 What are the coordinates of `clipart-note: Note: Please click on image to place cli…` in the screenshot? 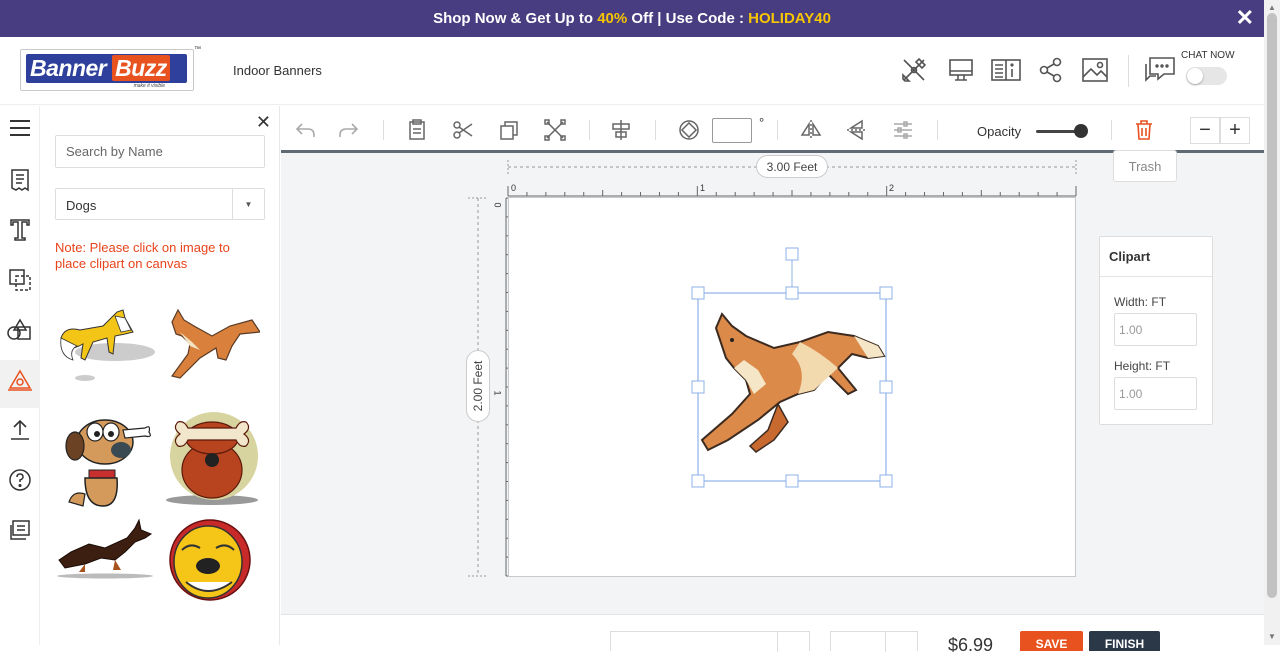 It's located at (142, 255).